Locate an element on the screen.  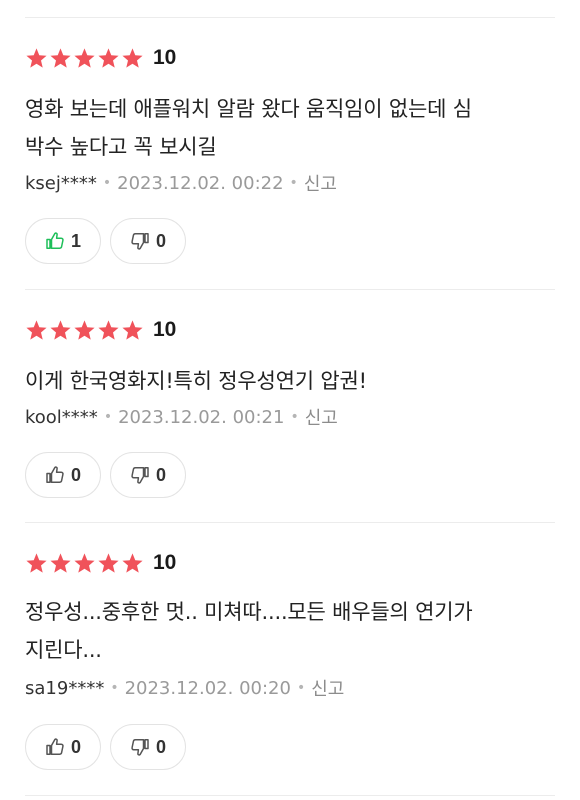
like-count: 1 is located at coordinates (75, 240).